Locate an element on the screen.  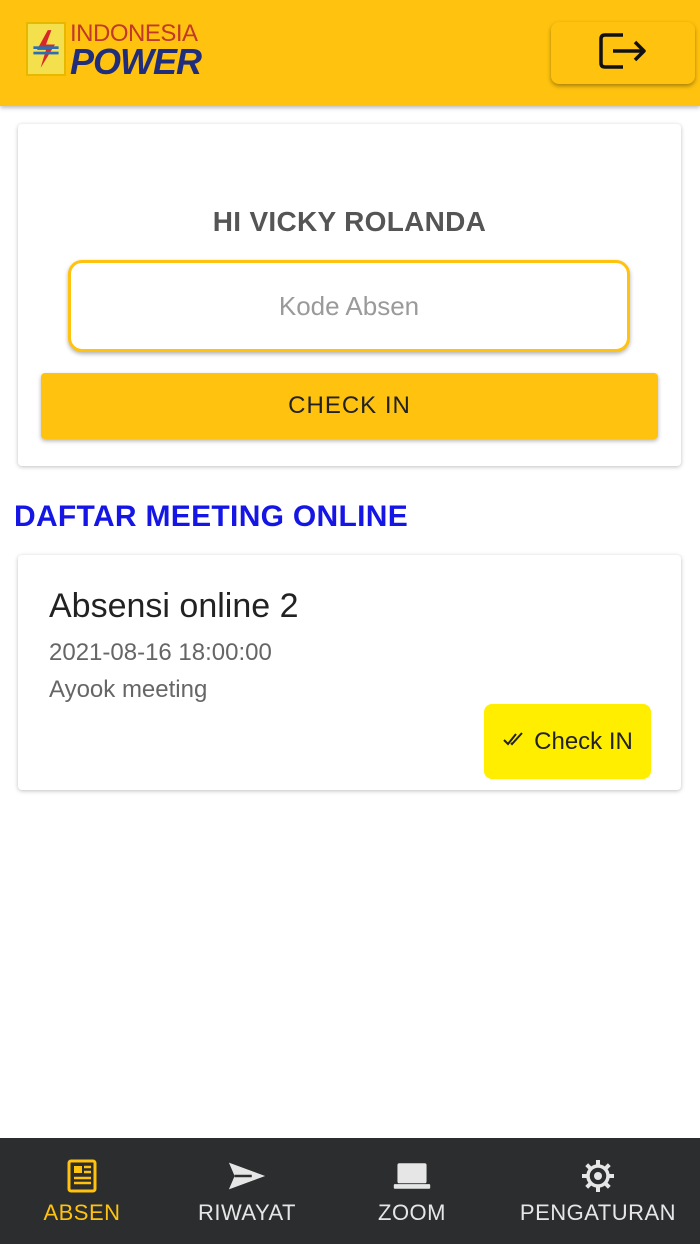
nav-item-absen: ABSEN is located at coordinates (82, 1191).